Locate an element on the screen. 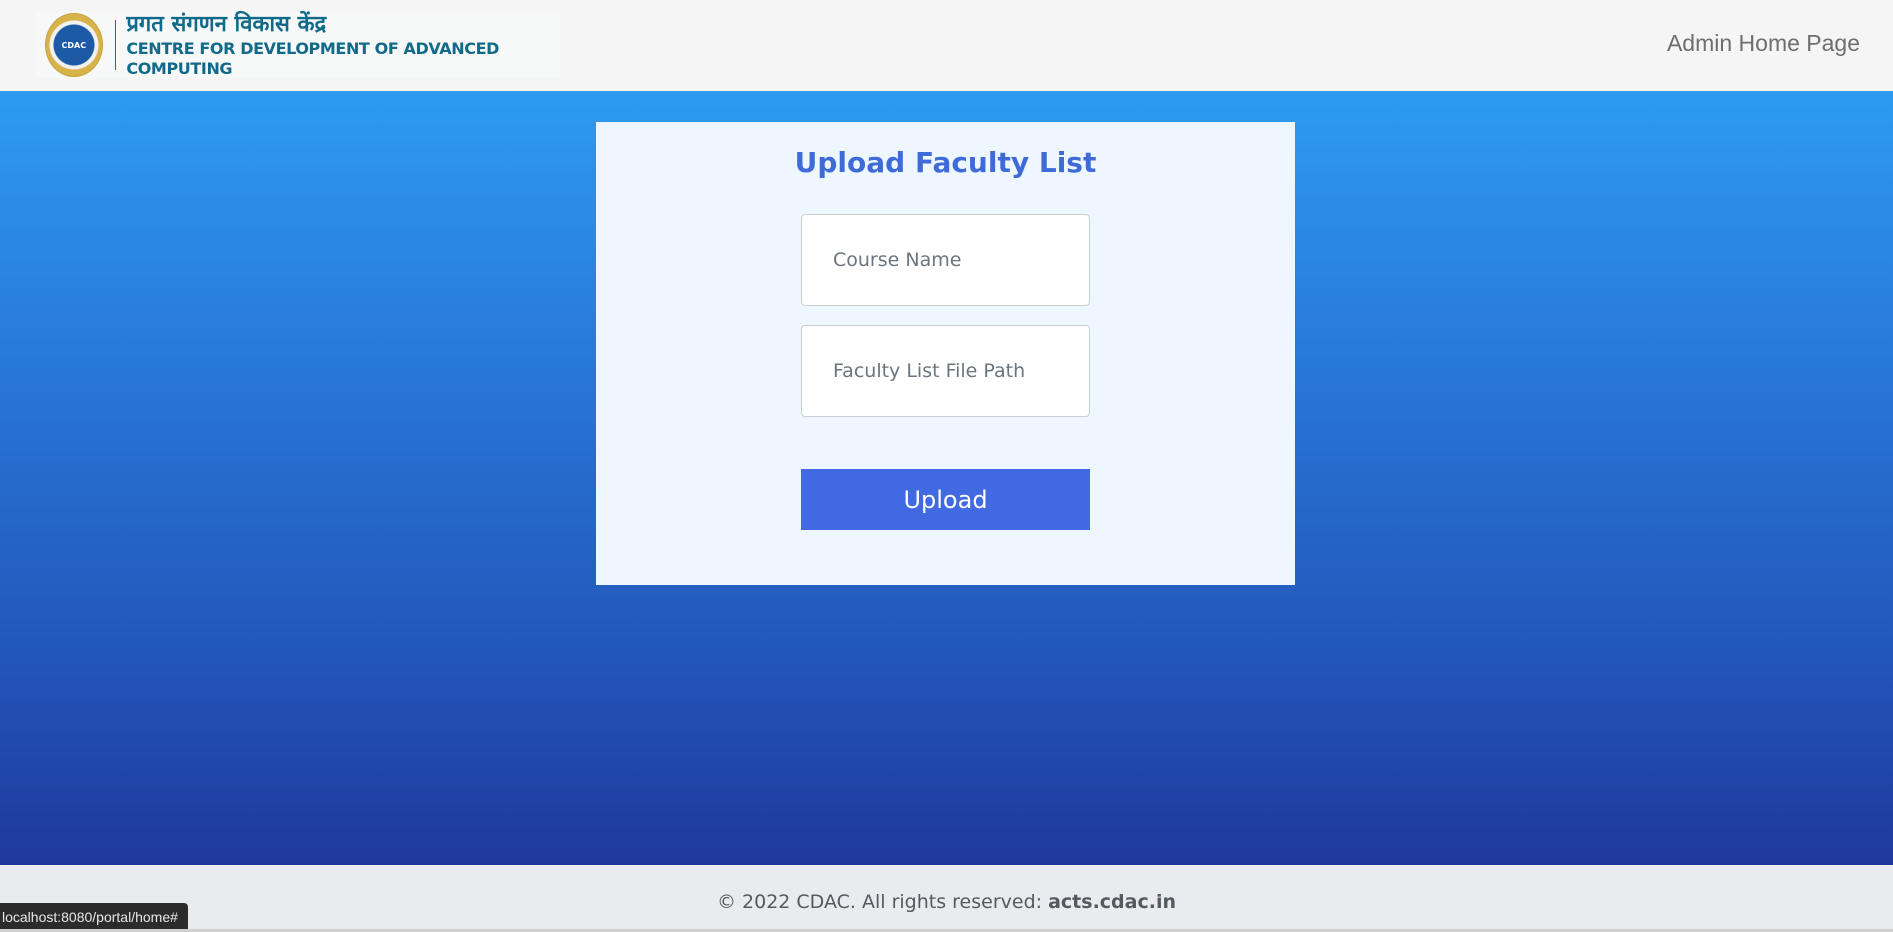 The image size is (1893, 932). page-title: Upload Faculty List is located at coordinates (945, 162).